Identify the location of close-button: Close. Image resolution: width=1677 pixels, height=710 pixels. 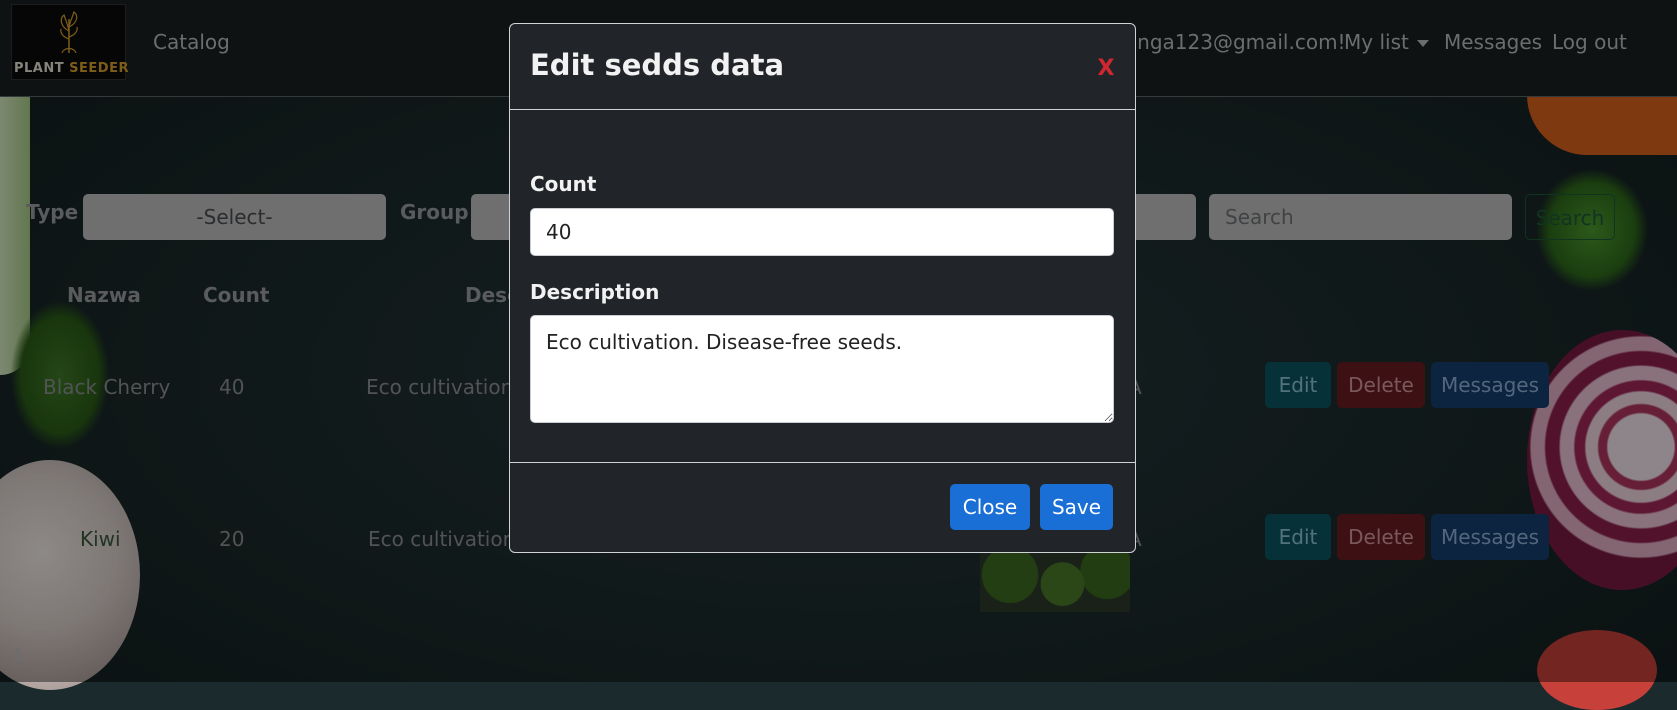
(990, 507).